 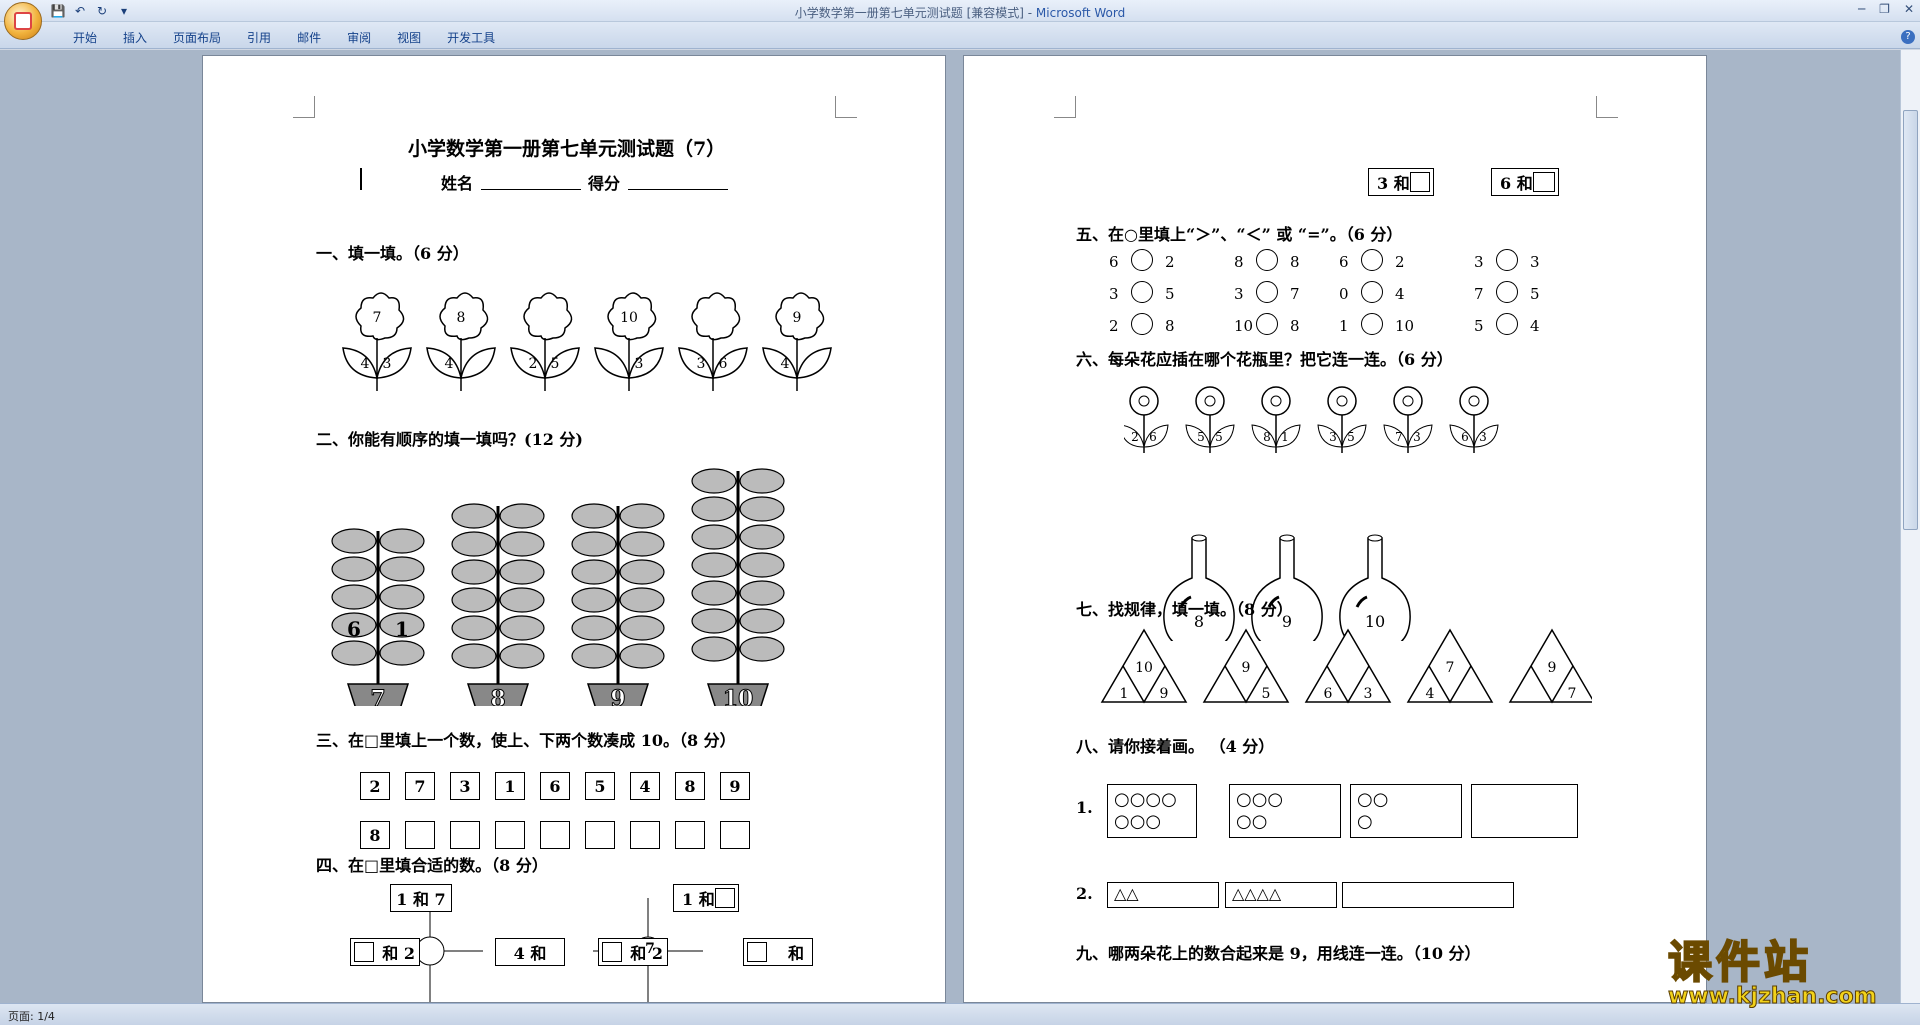 What do you see at coordinates (1400, 294) in the screenshot?
I see `compare-right-number: 4` at bounding box center [1400, 294].